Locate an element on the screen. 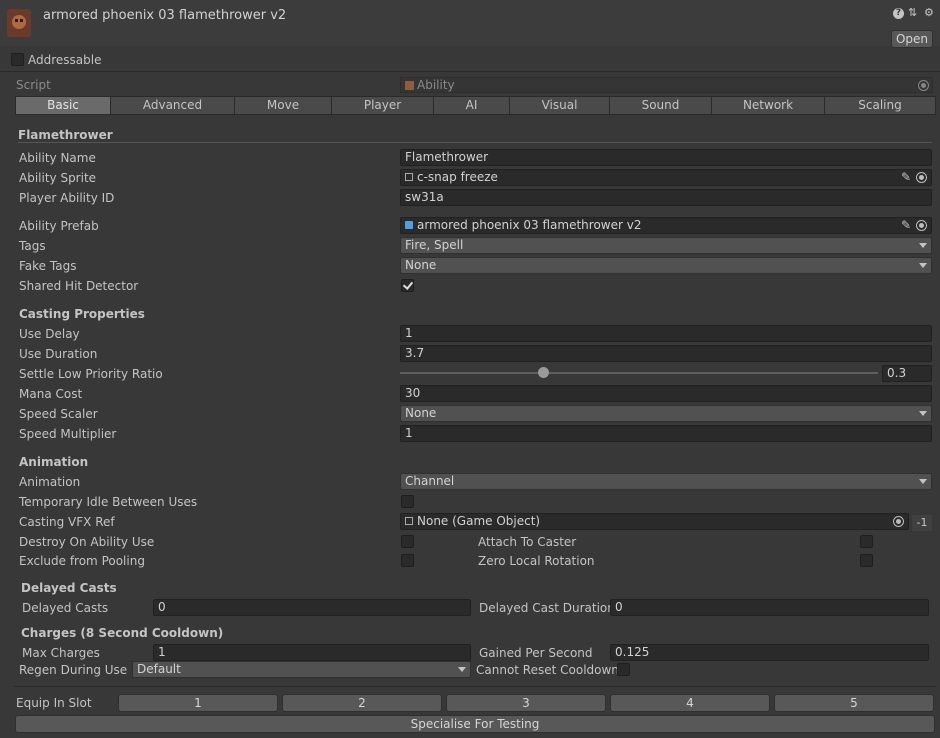 The image size is (940, 738). script-label: Script is located at coordinates (33, 85).